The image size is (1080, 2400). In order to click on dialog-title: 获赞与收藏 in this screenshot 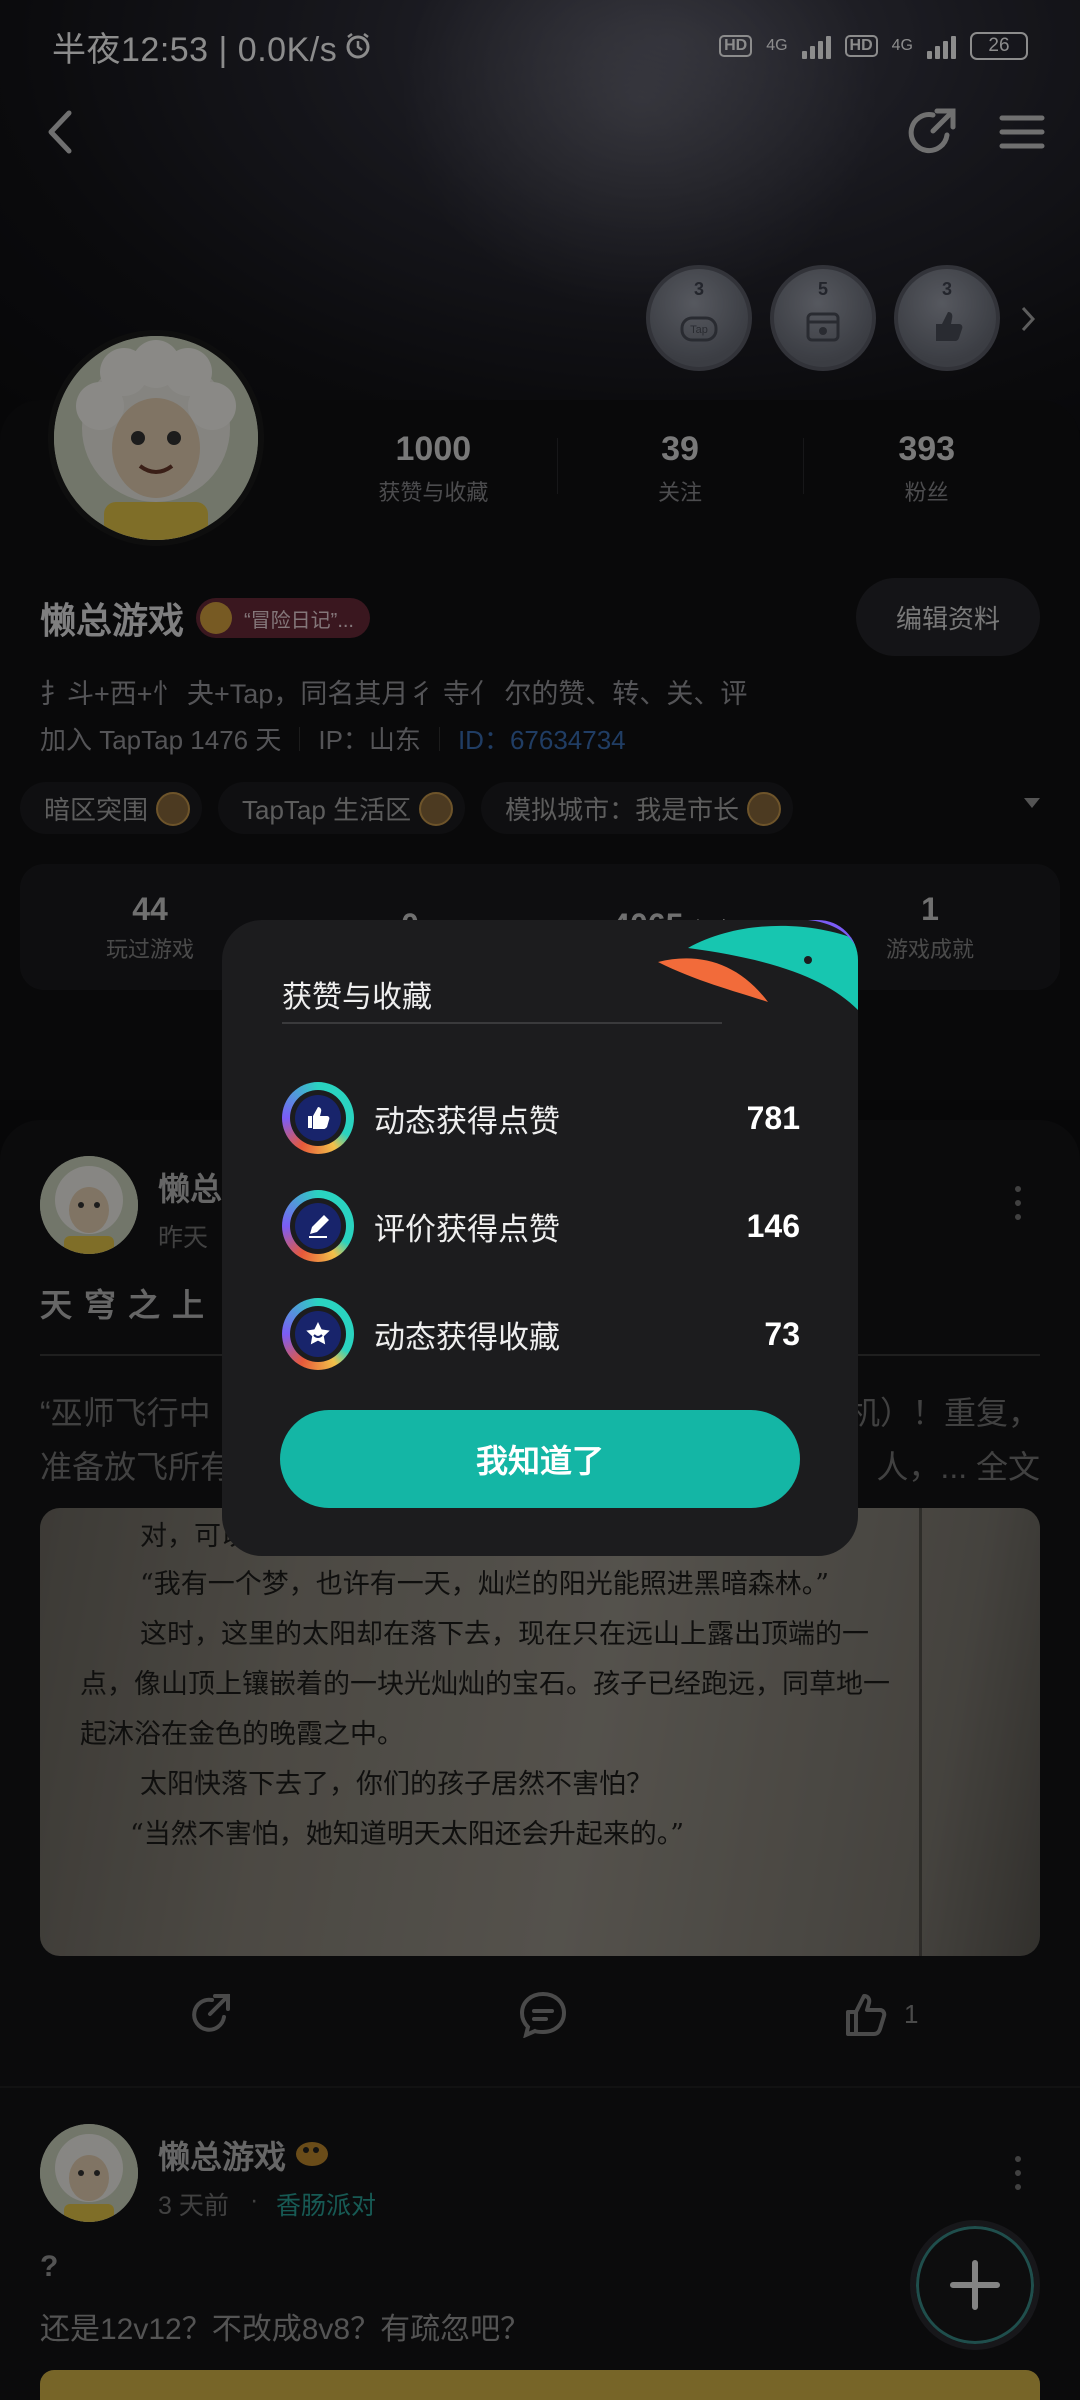, I will do `click(357, 997)`.